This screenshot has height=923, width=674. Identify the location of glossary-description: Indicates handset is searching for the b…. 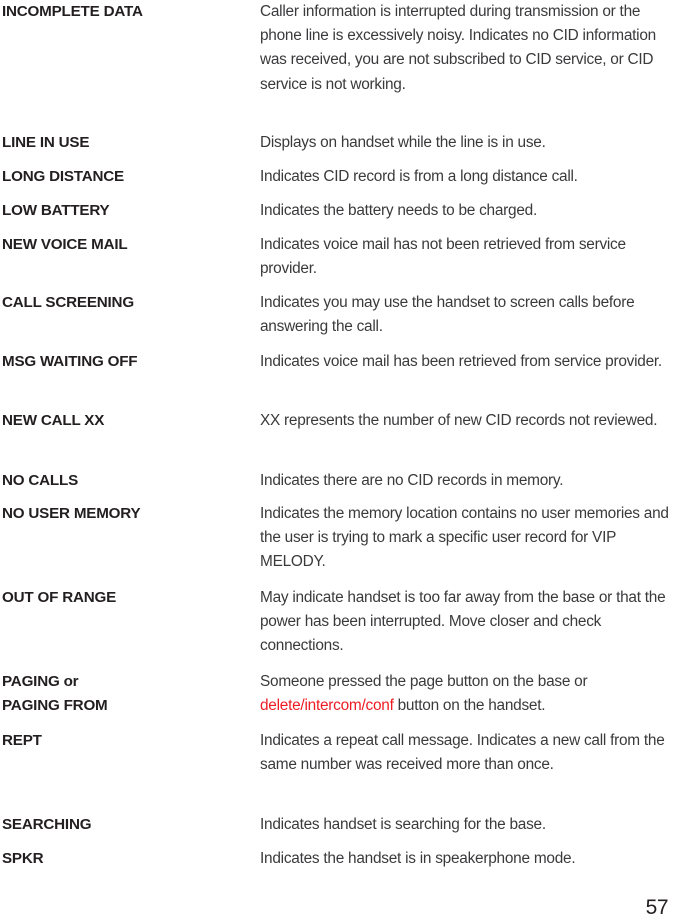
(403, 824).